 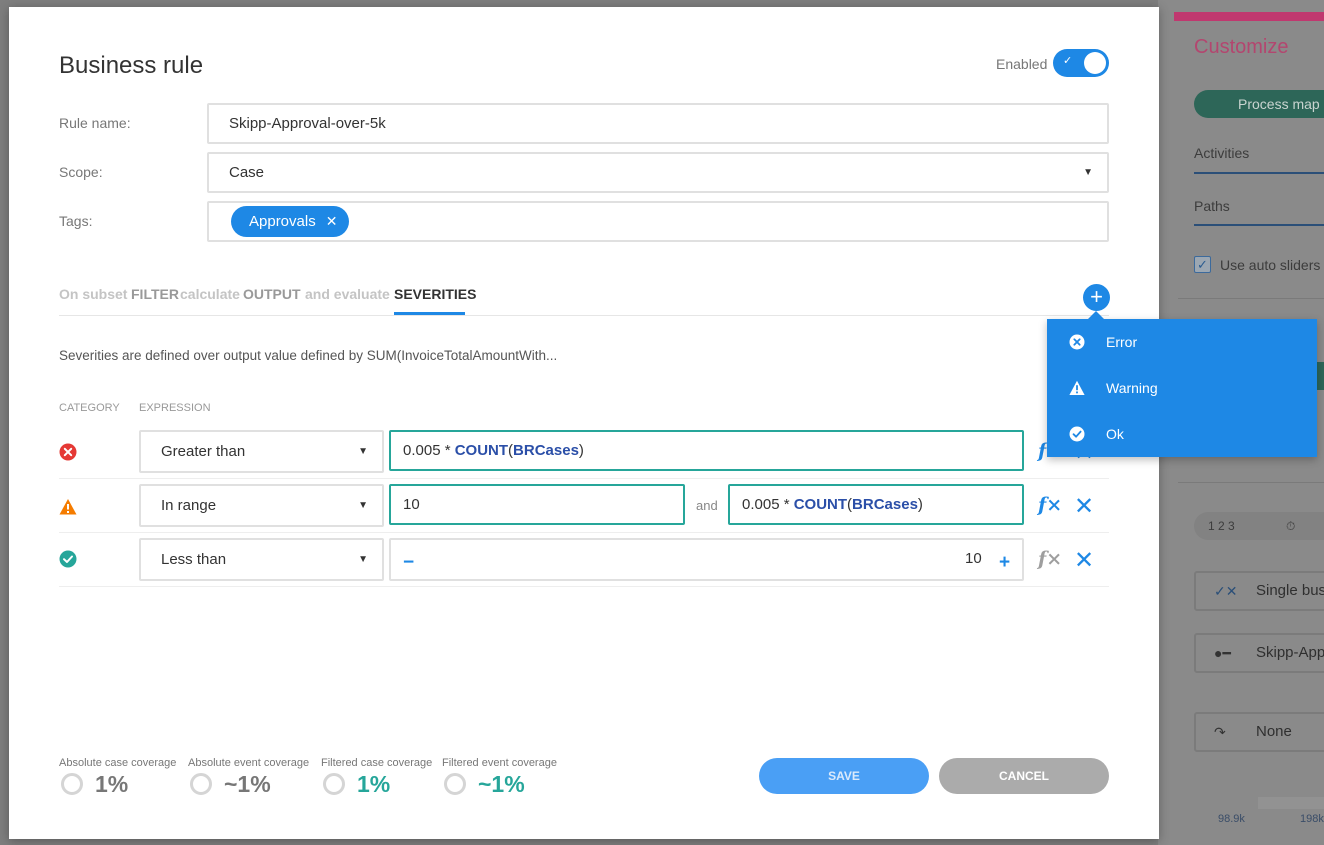 What do you see at coordinates (408, 562) in the screenshot?
I see `decrement-button: −` at bounding box center [408, 562].